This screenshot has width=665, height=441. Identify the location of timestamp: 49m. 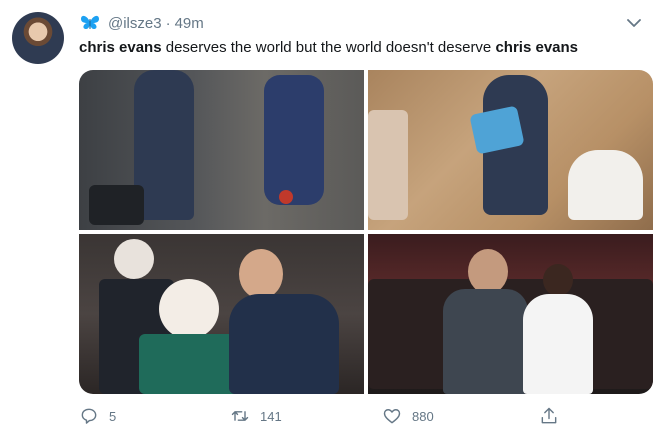
(189, 23).